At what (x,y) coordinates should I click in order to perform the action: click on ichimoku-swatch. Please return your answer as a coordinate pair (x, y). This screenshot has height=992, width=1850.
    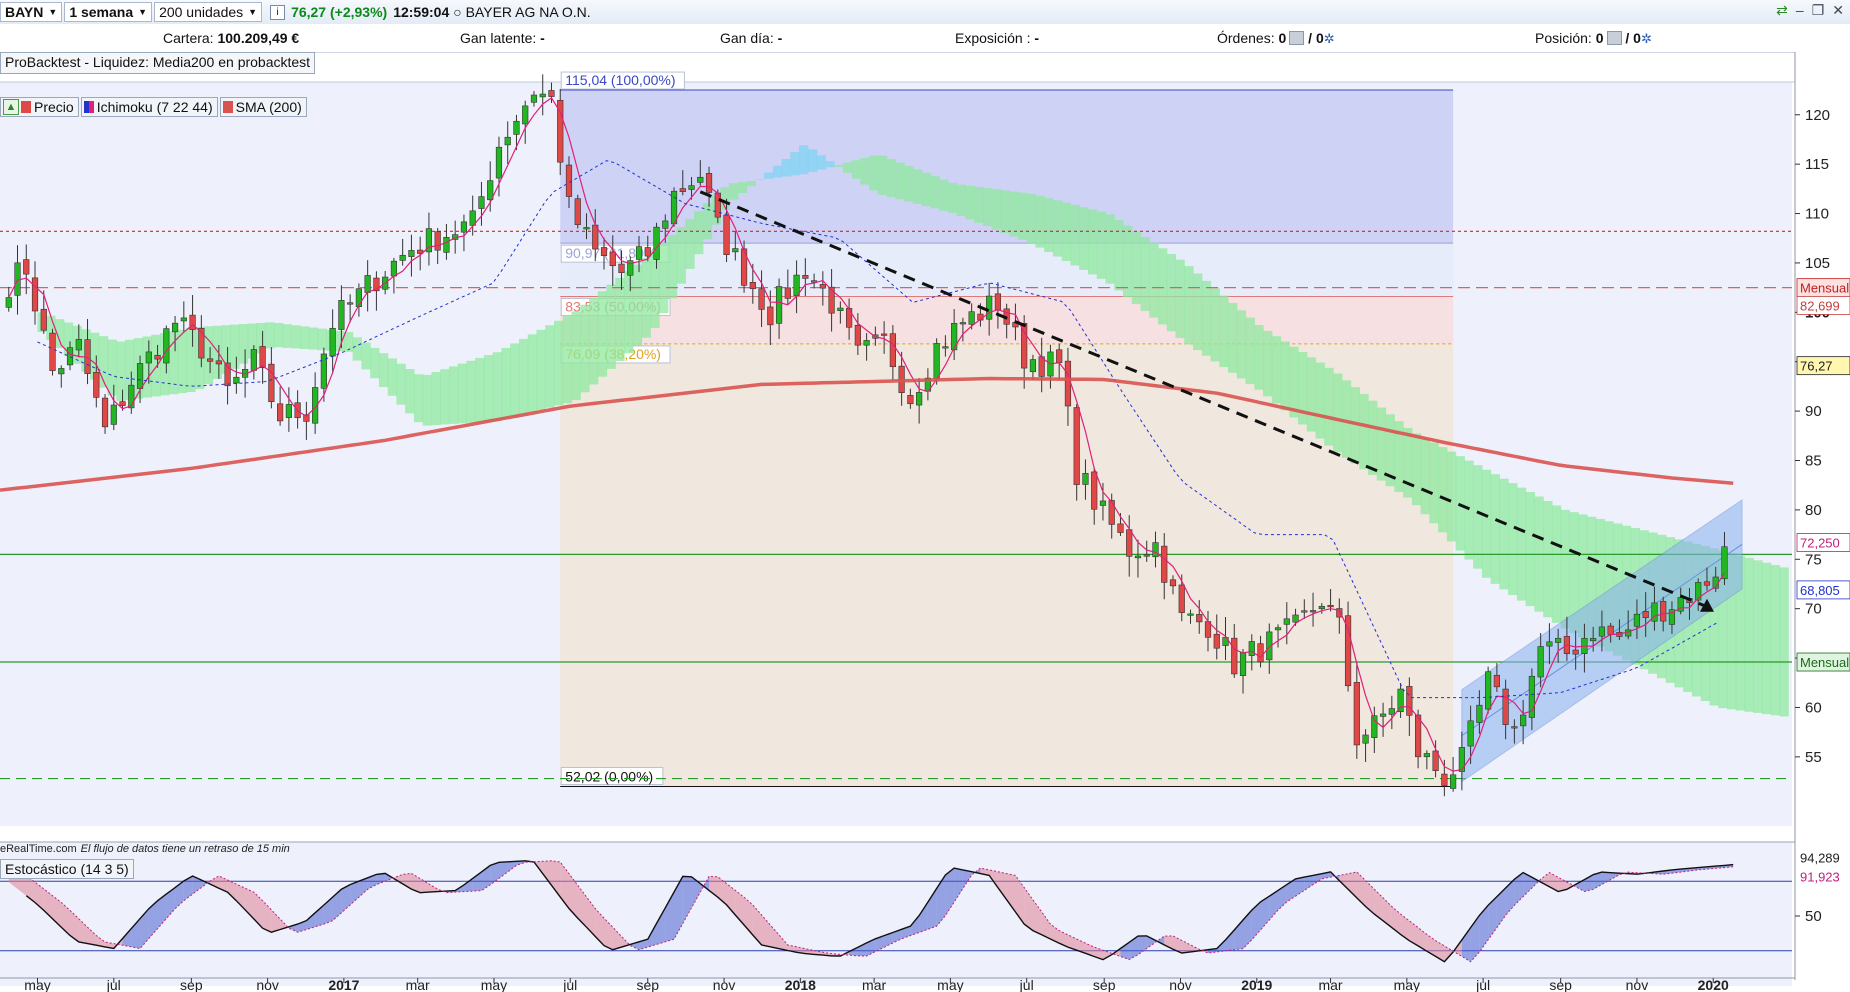
    Looking at the image, I should click on (88, 107).